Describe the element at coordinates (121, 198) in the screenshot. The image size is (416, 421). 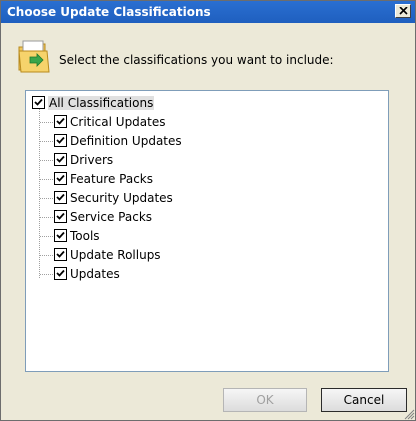
I see `tree-item-label: Security Updates` at that location.